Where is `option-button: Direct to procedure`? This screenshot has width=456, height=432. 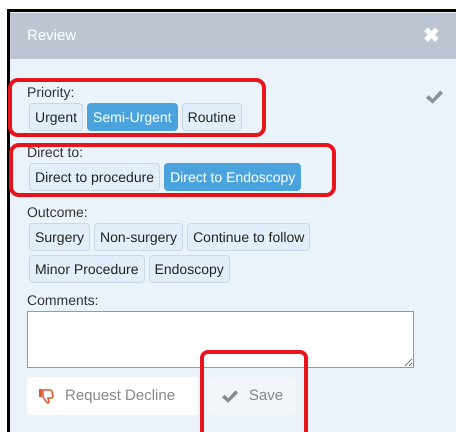
option-button: Direct to procedure is located at coordinates (94, 177).